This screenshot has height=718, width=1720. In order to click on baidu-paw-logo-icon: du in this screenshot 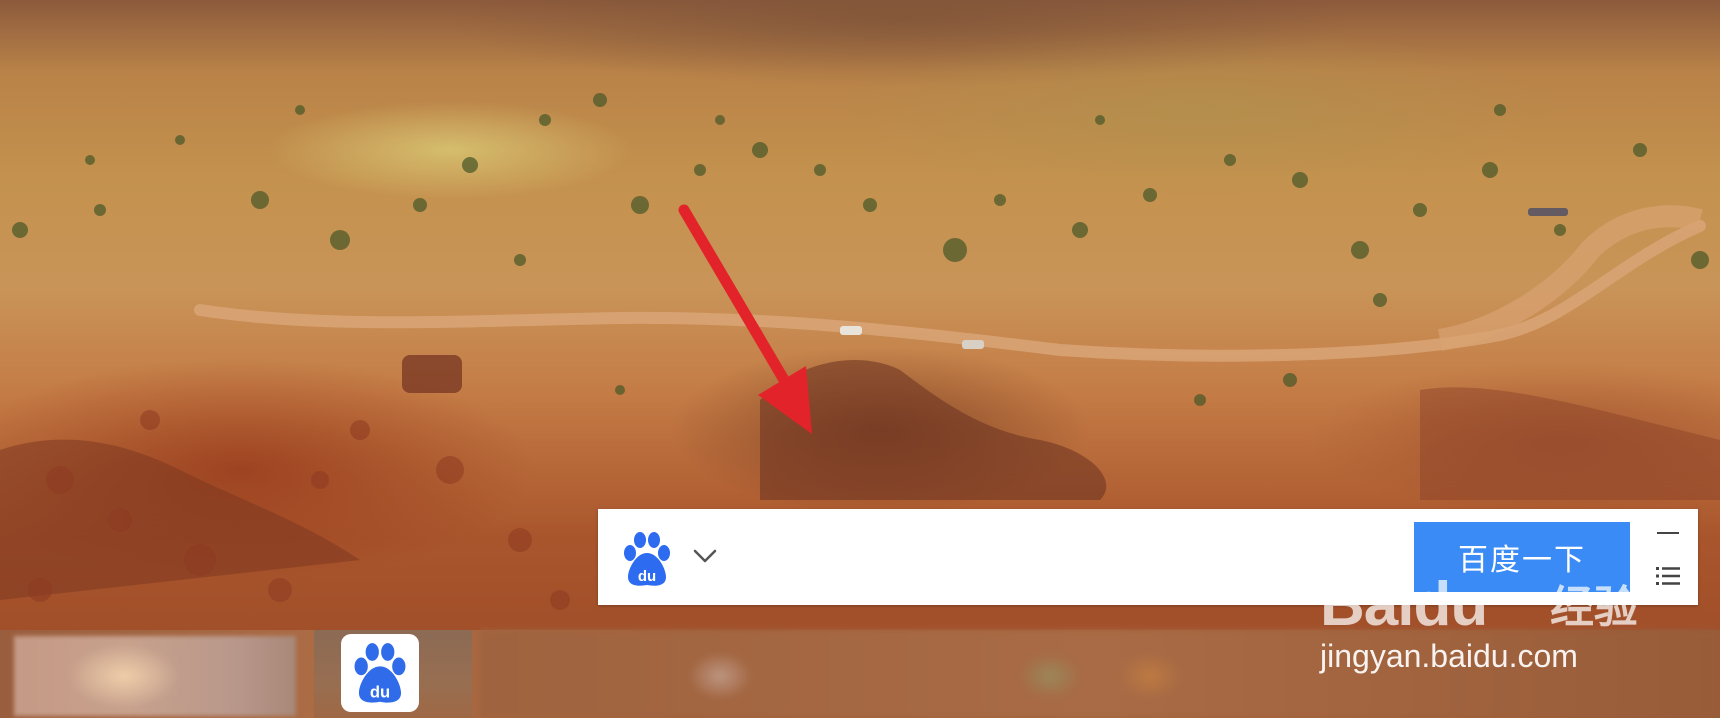, I will do `click(647, 559)`.